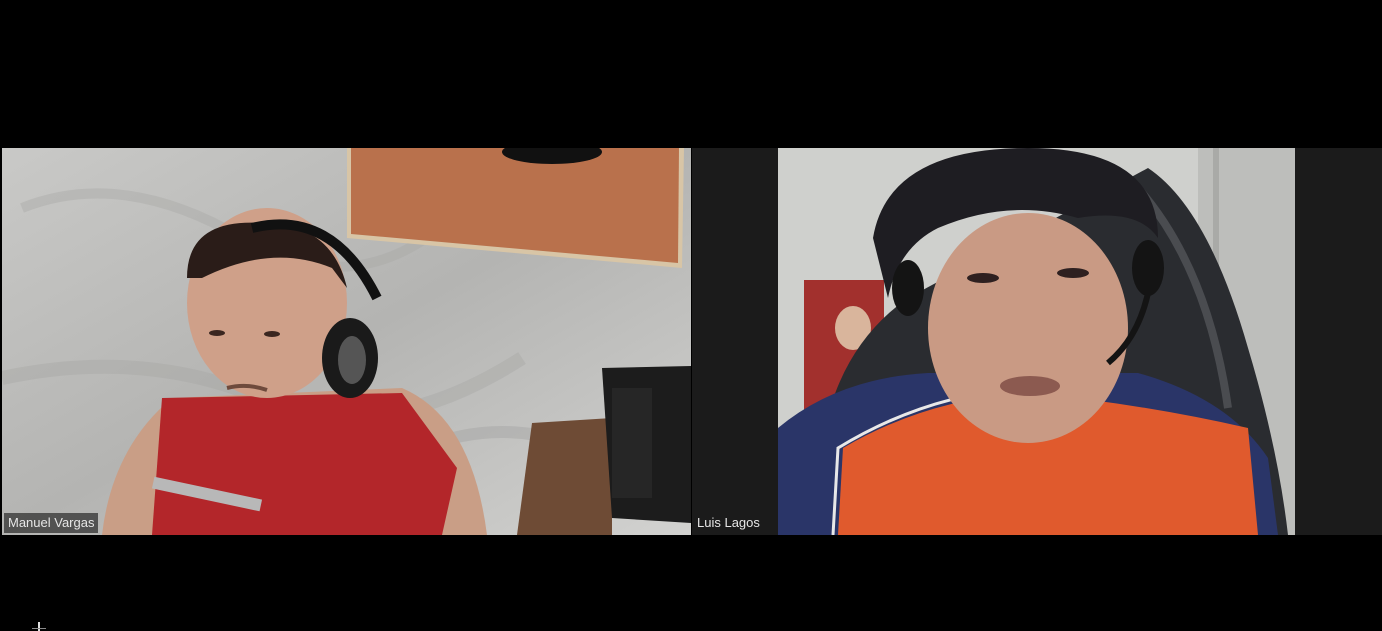 The image size is (1382, 631). I want to click on participant-name-label: Luis Lagos, so click(728, 522).